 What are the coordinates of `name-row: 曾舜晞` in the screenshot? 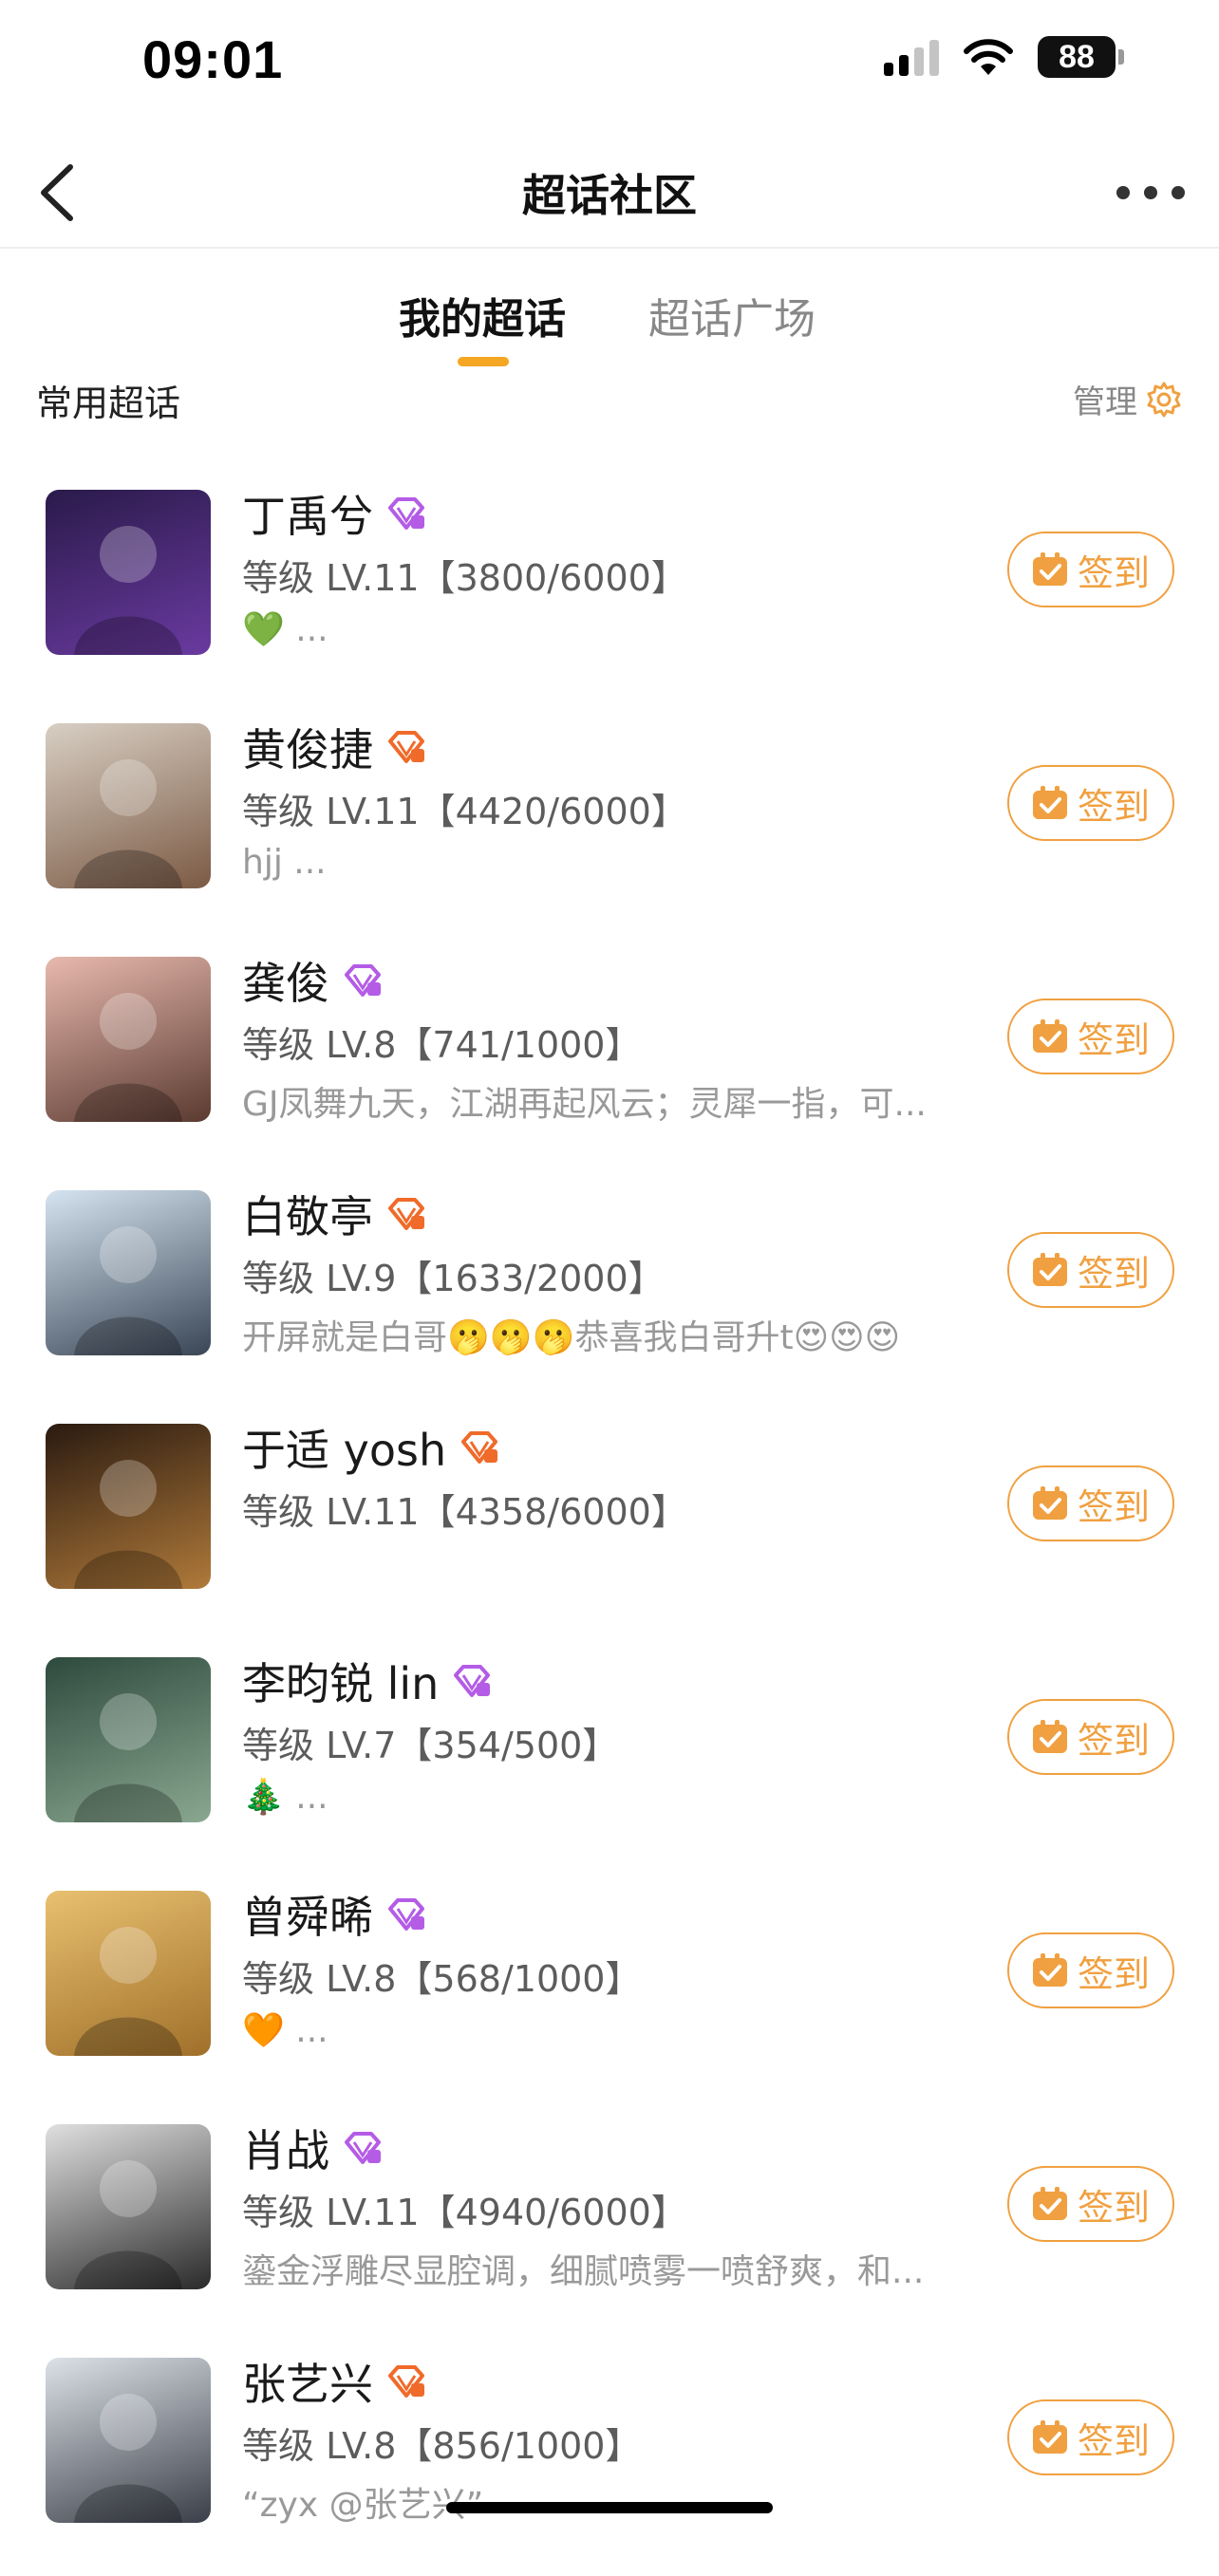 It's located at (334, 1914).